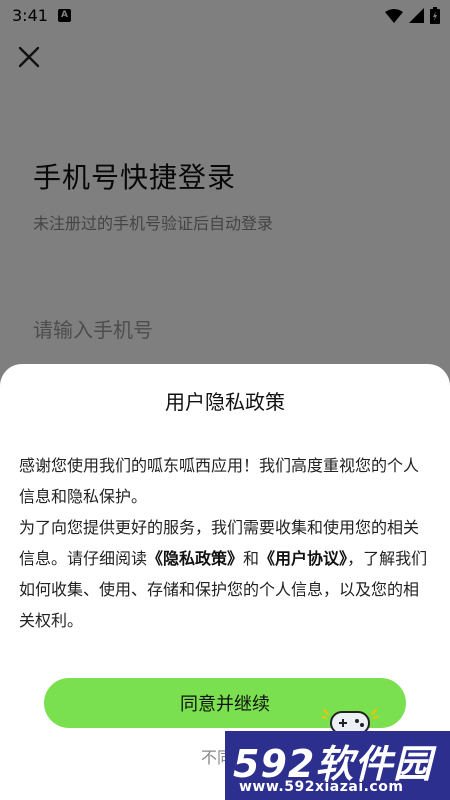  What do you see at coordinates (195, 558) in the screenshot?
I see `privacy-policy-link: 《隐私政策》` at bounding box center [195, 558].